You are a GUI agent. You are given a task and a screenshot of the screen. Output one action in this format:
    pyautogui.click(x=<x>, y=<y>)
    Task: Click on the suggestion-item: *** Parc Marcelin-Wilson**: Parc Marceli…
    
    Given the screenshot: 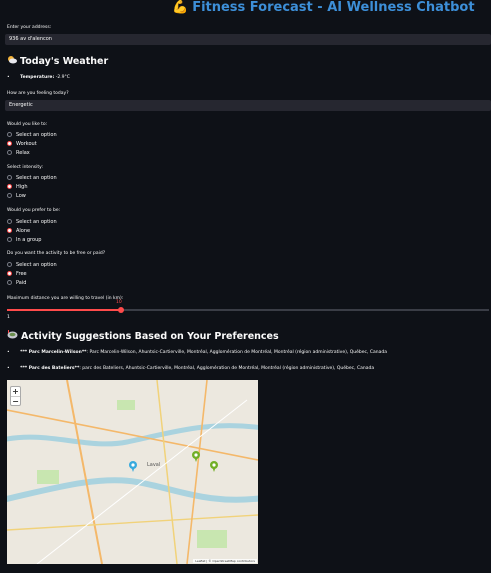 What is the action you would take?
    pyautogui.click(x=197, y=352)
    